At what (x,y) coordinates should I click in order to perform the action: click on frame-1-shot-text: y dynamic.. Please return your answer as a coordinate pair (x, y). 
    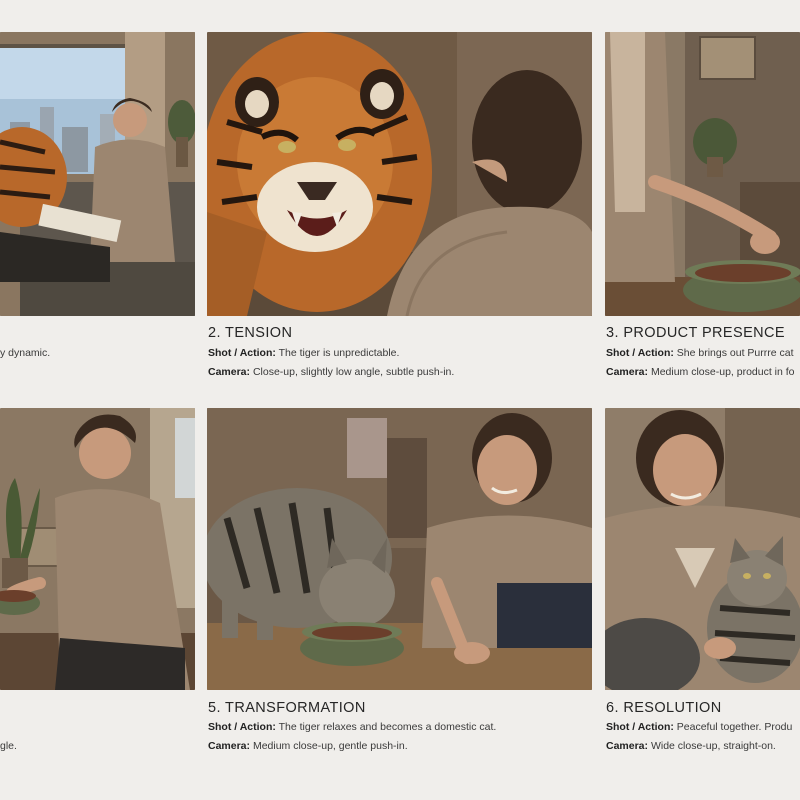
    Looking at the image, I should click on (25, 353).